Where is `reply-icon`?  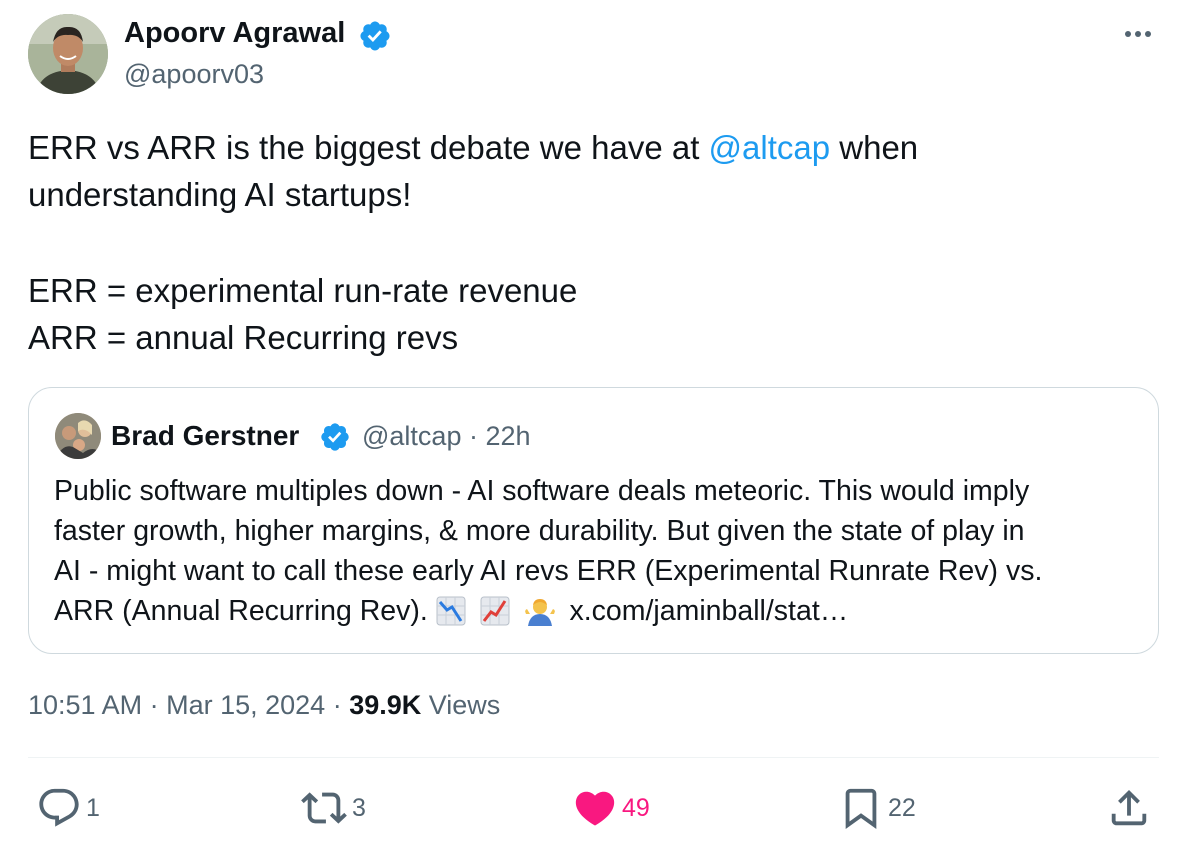 reply-icon is located at coordinates (59, 807).